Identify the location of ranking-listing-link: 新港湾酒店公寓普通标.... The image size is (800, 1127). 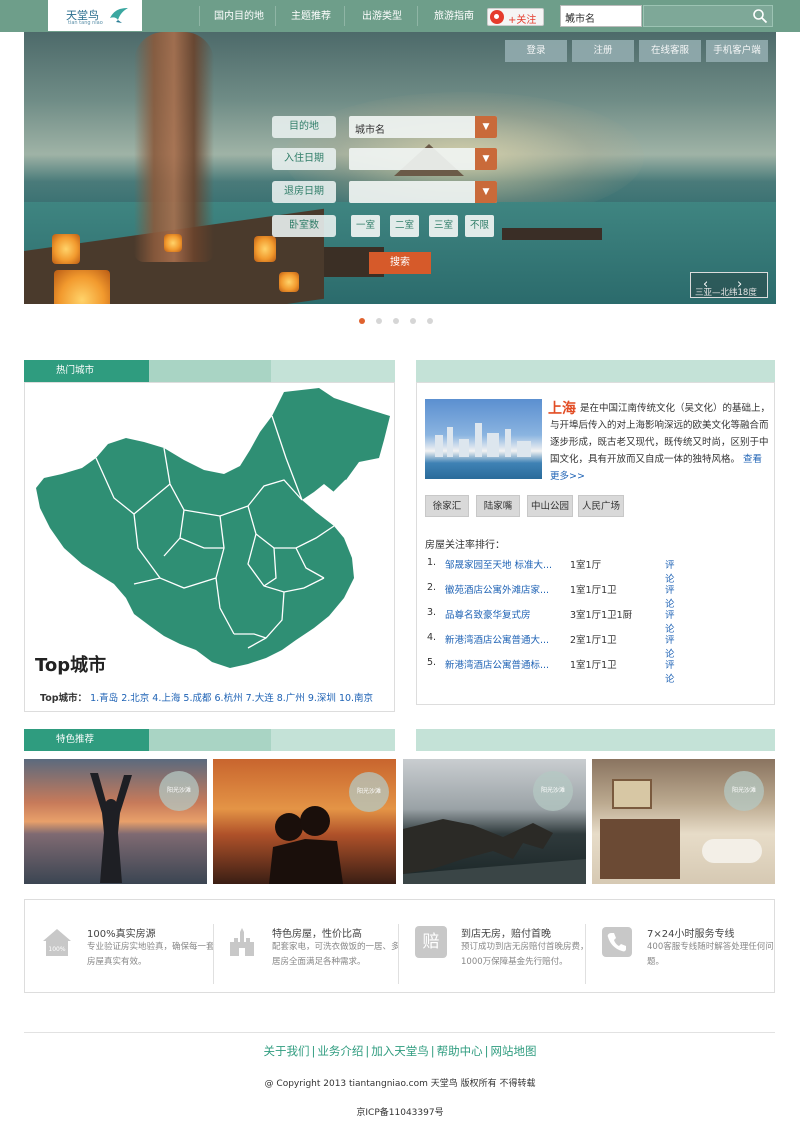
(509, 664).